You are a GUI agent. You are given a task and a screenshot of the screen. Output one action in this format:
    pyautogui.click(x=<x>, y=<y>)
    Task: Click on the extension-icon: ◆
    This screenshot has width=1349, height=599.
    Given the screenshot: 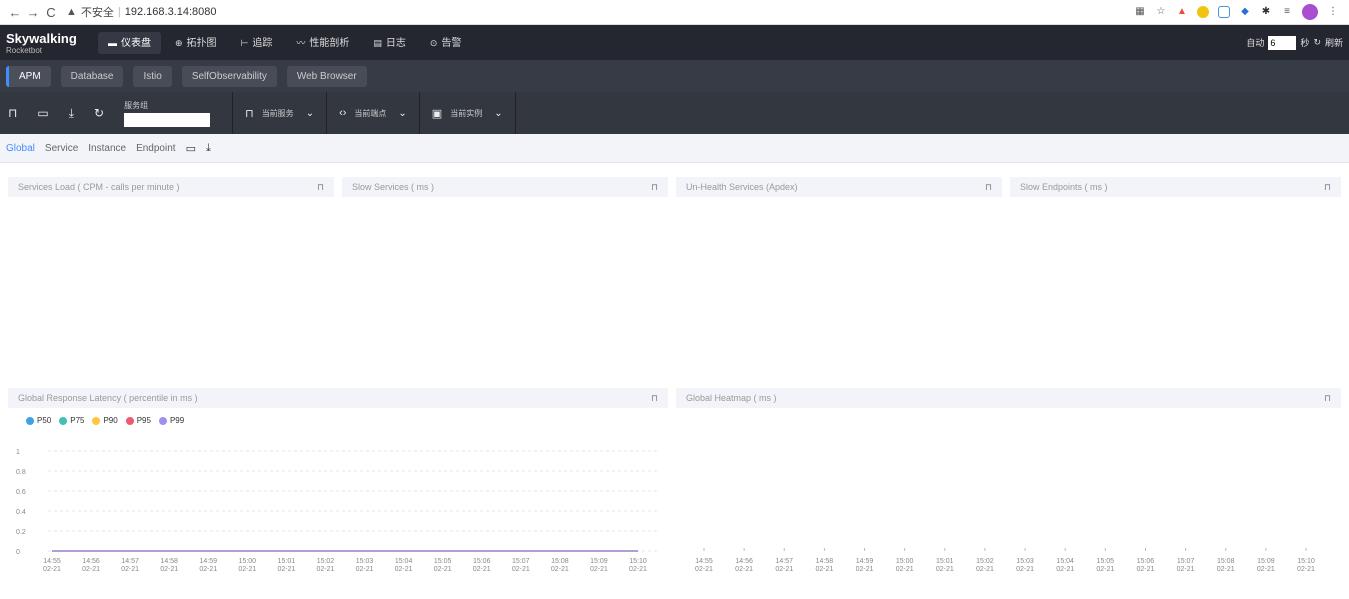 What is the action you would take?
    pyautogui.click(x=1245, y=12)
    